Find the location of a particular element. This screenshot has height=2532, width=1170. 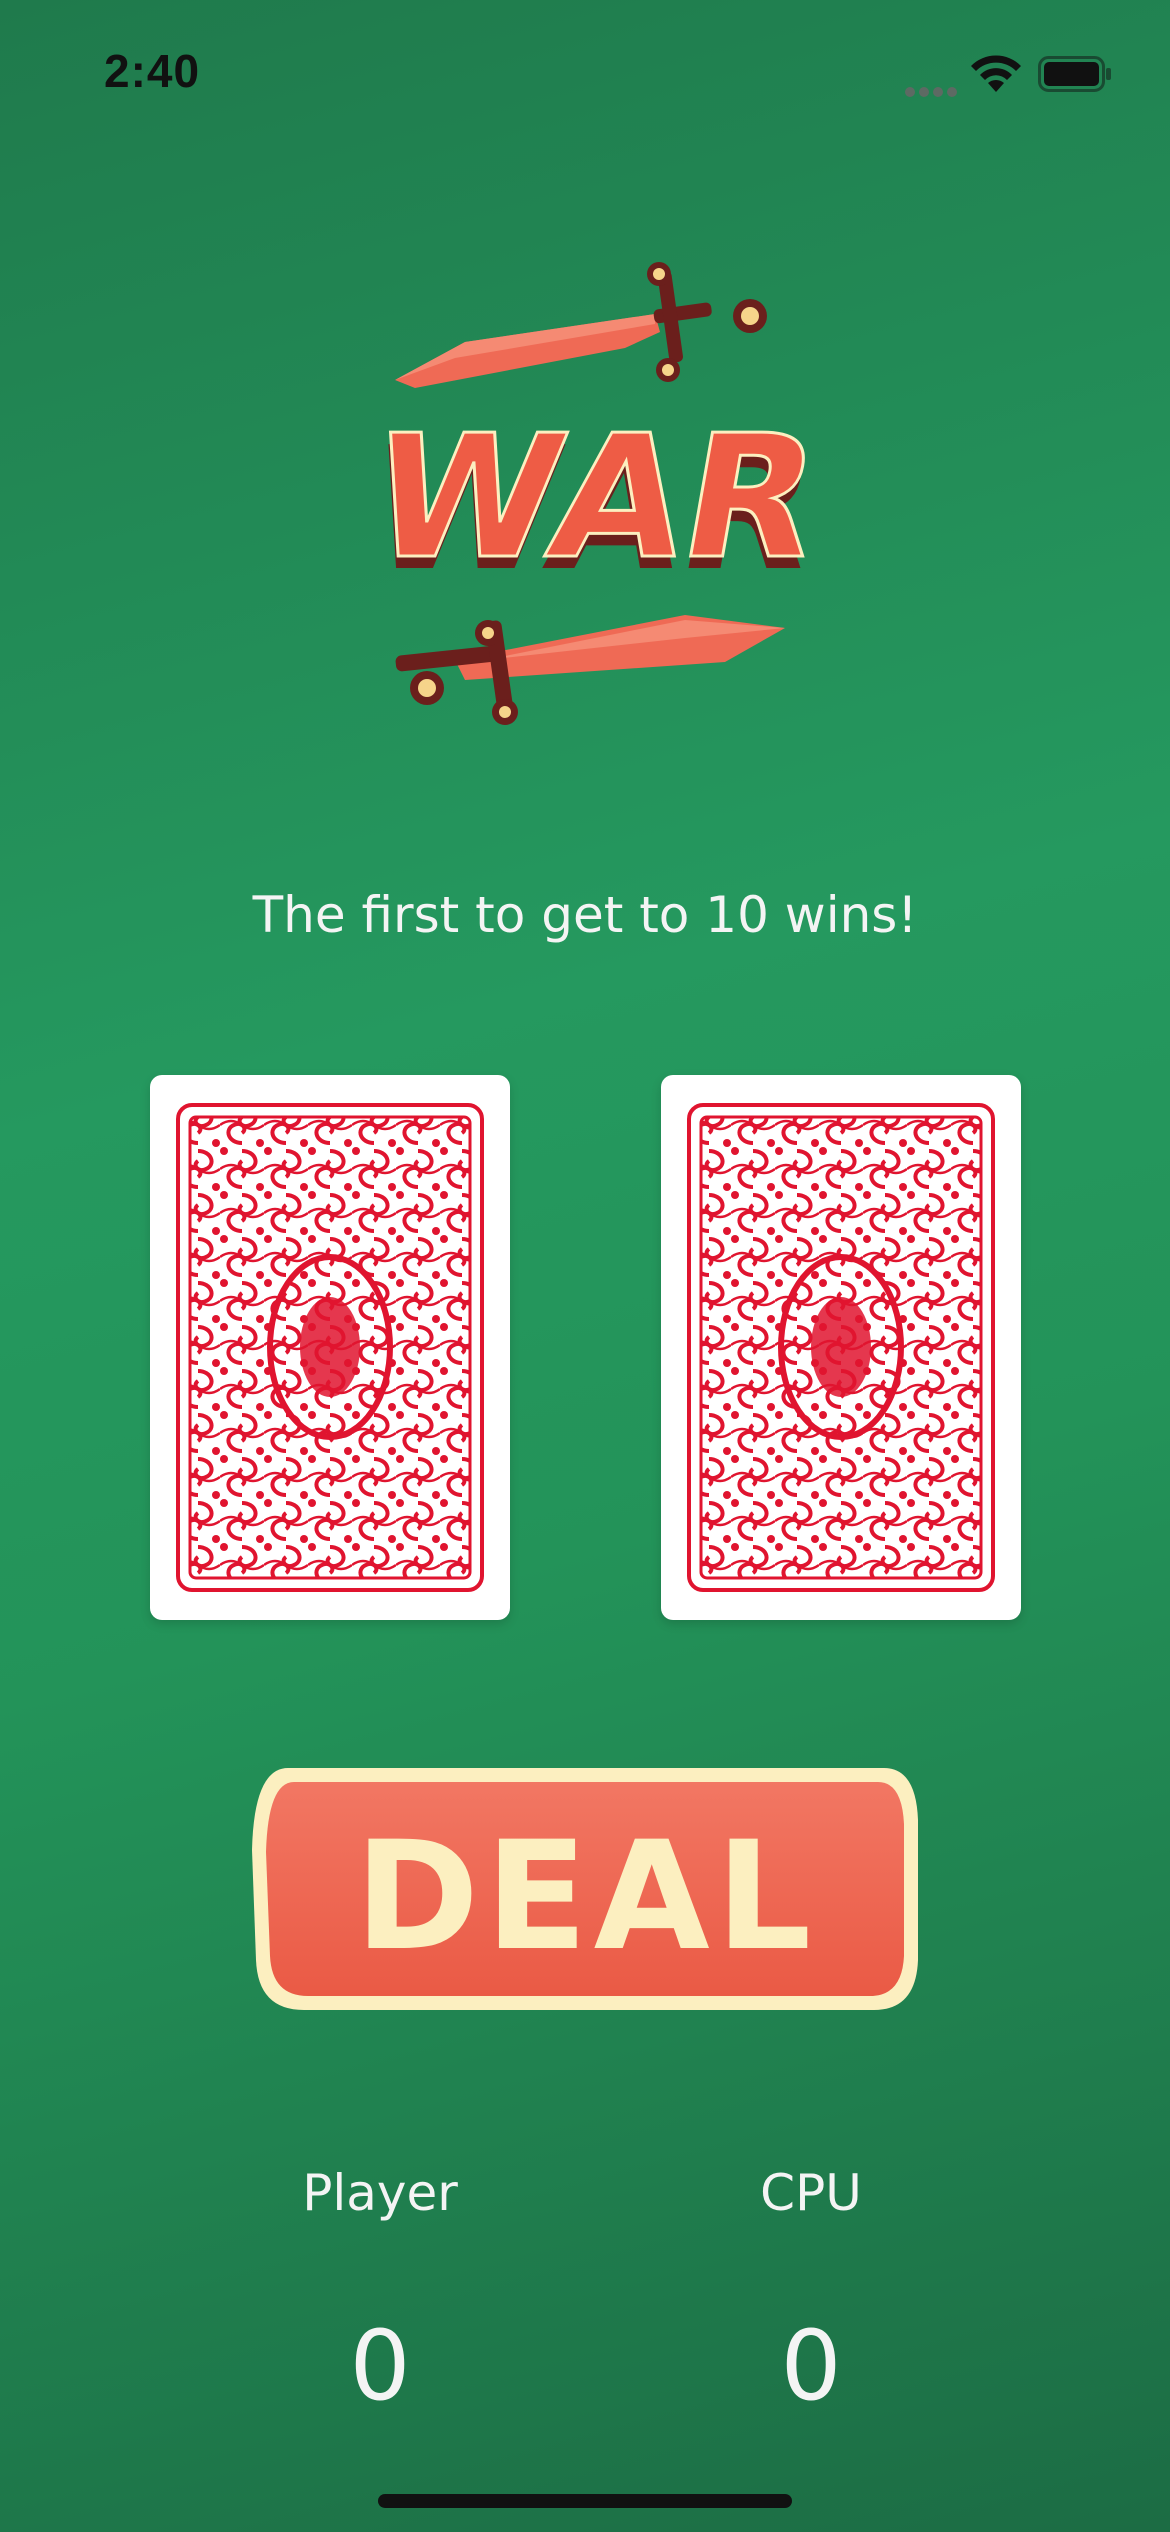

deal-button: DEAL is located at coordinates (586, 1889).